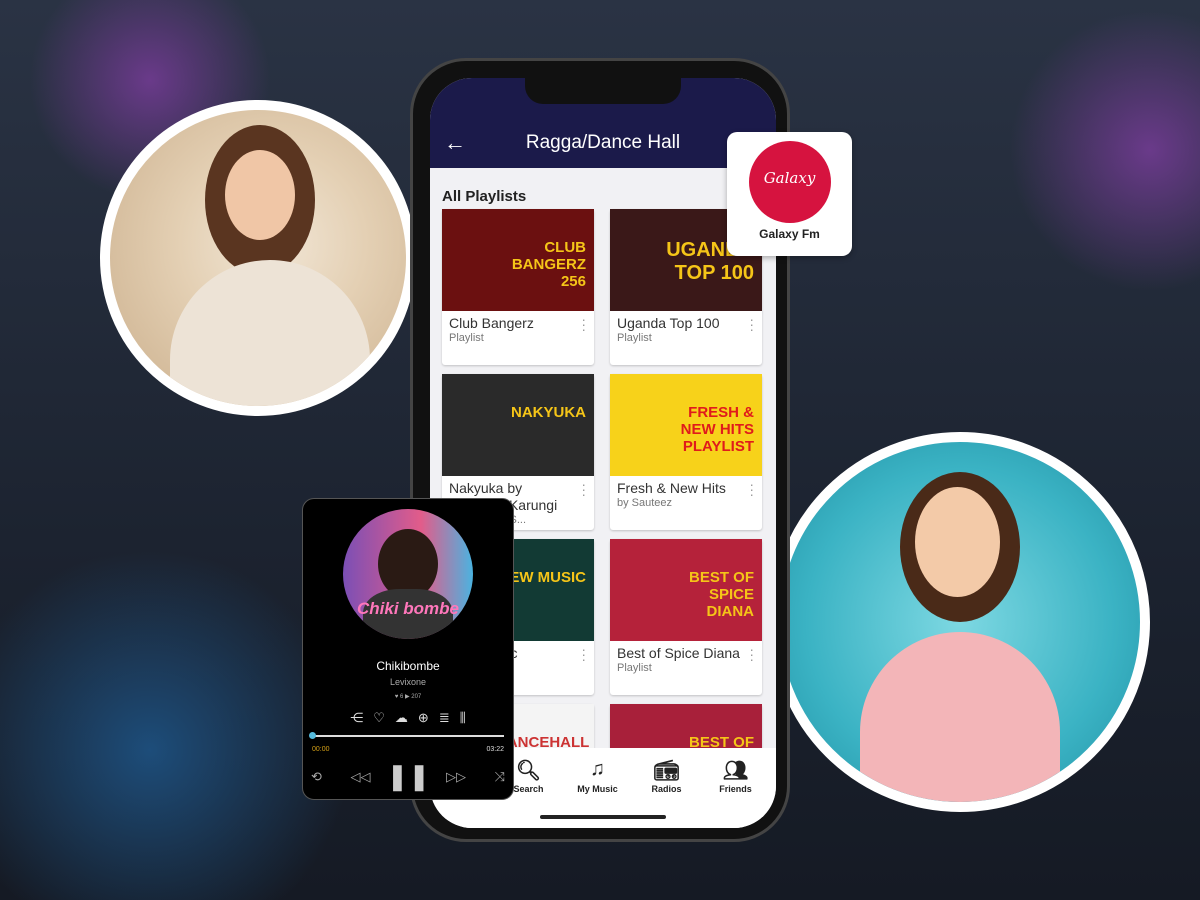 This screenshot has width=1200, height=900. I want to click on playlist-title: Fresh & New Hits, so click(671, 488).